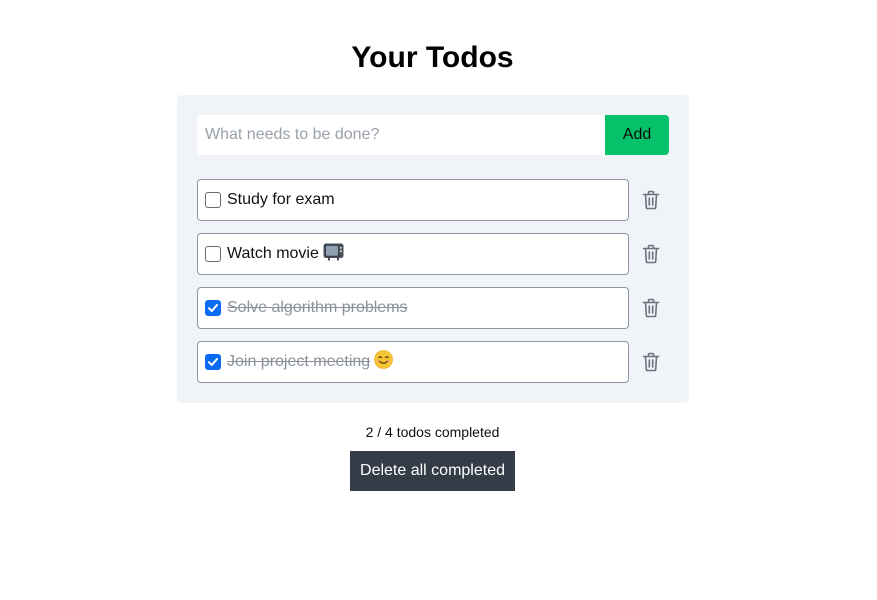  Describe the element at coordinates (401, 135) in the screenshot. I see `new-todo-input` at that location.